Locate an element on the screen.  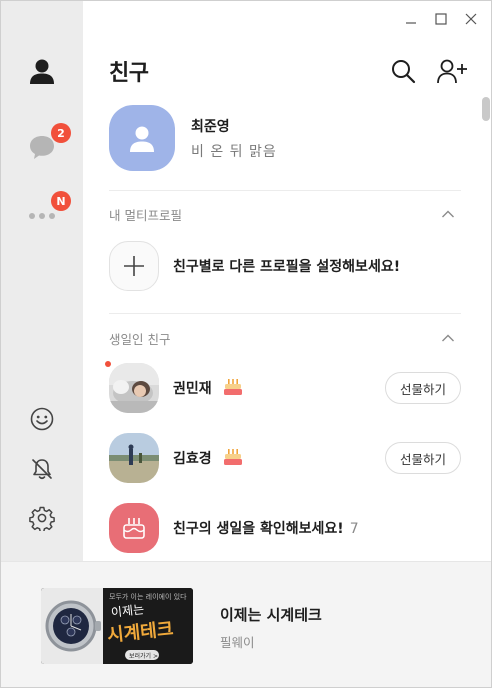
cake-outline-icon is located at coordinates (134, 528).